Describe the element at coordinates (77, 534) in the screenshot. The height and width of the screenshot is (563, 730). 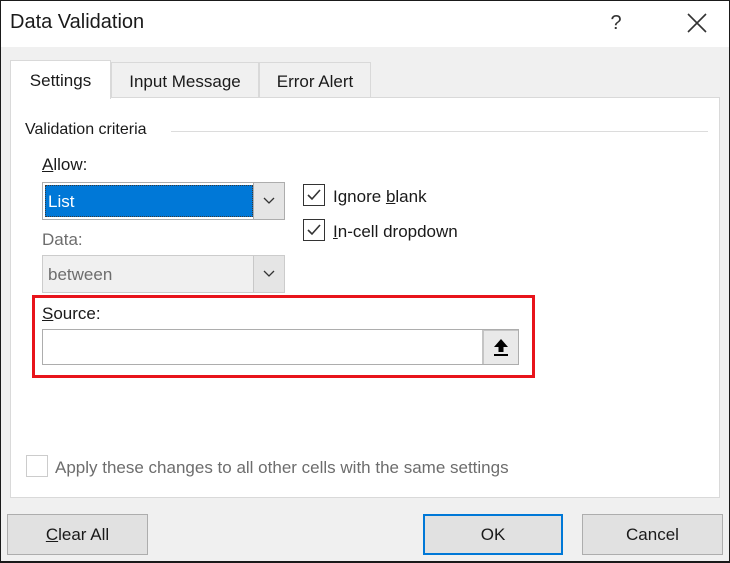
I see `clear-all-button: Clear All` at that location.